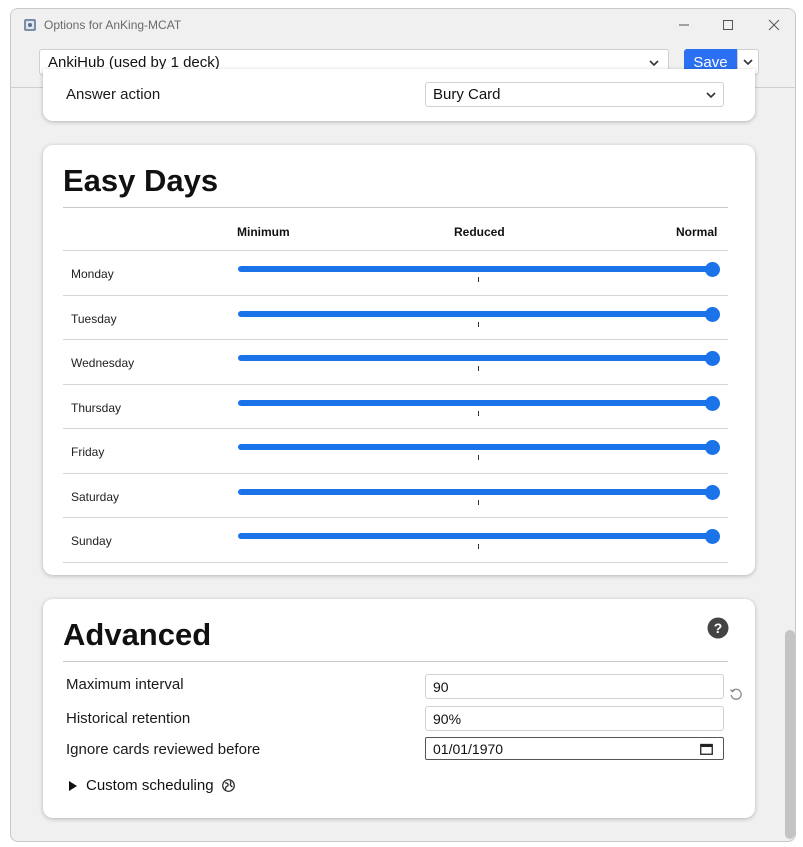 Image resolution: width=803 pixels, height=847 pixels. Describe the element at coordinates (467, 94) in the screenshot. I see `answer-action-value: Bury Card` at that location.